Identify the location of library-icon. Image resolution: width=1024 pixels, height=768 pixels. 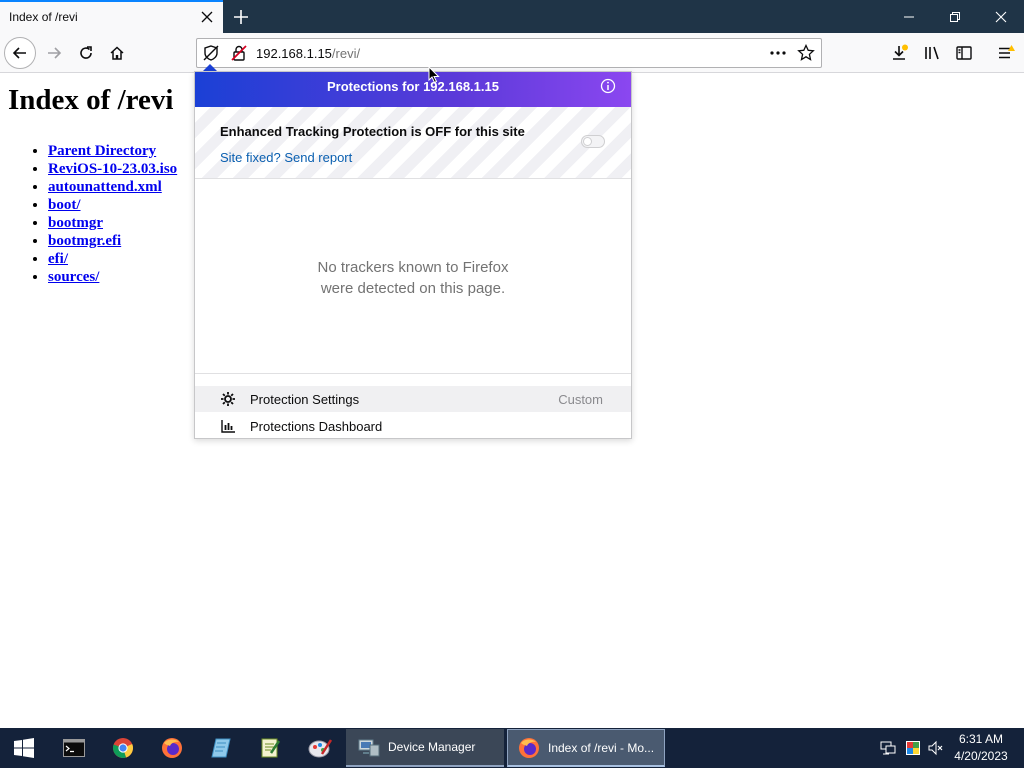
(932, 53).